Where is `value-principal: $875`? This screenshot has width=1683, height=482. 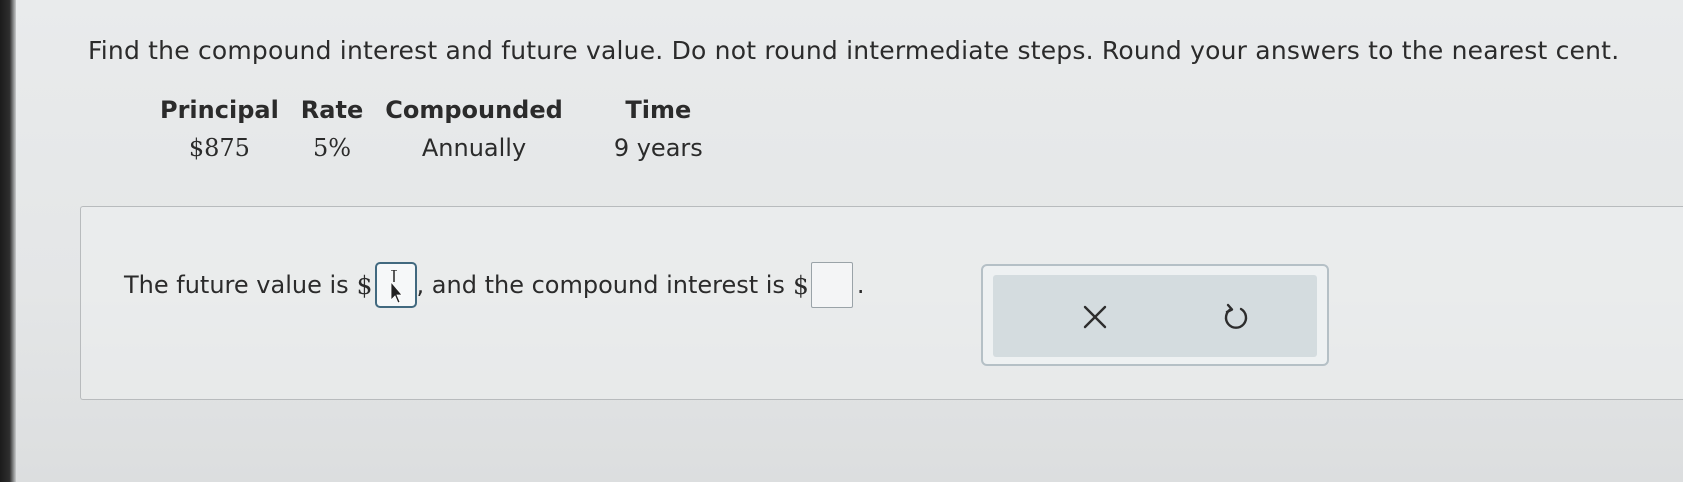
value-principal: $875 is located at coordinates (219, 148).